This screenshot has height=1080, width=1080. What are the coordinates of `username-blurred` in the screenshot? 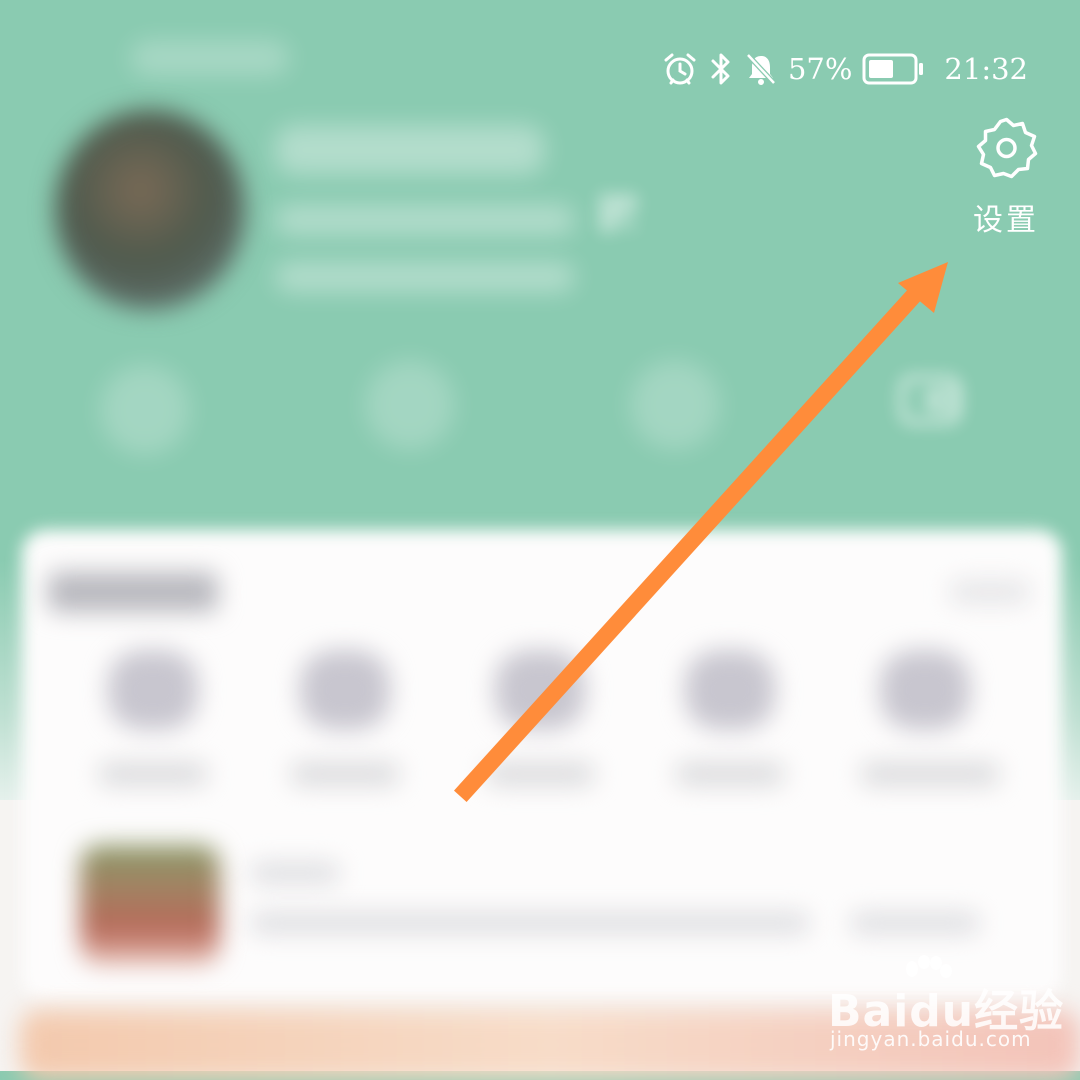 It's located at (410, 150).